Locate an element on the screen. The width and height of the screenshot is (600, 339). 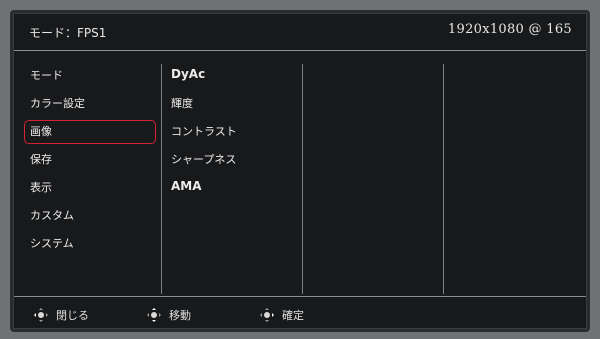
move-hint: 移動 is located at coordinates (169, 315).